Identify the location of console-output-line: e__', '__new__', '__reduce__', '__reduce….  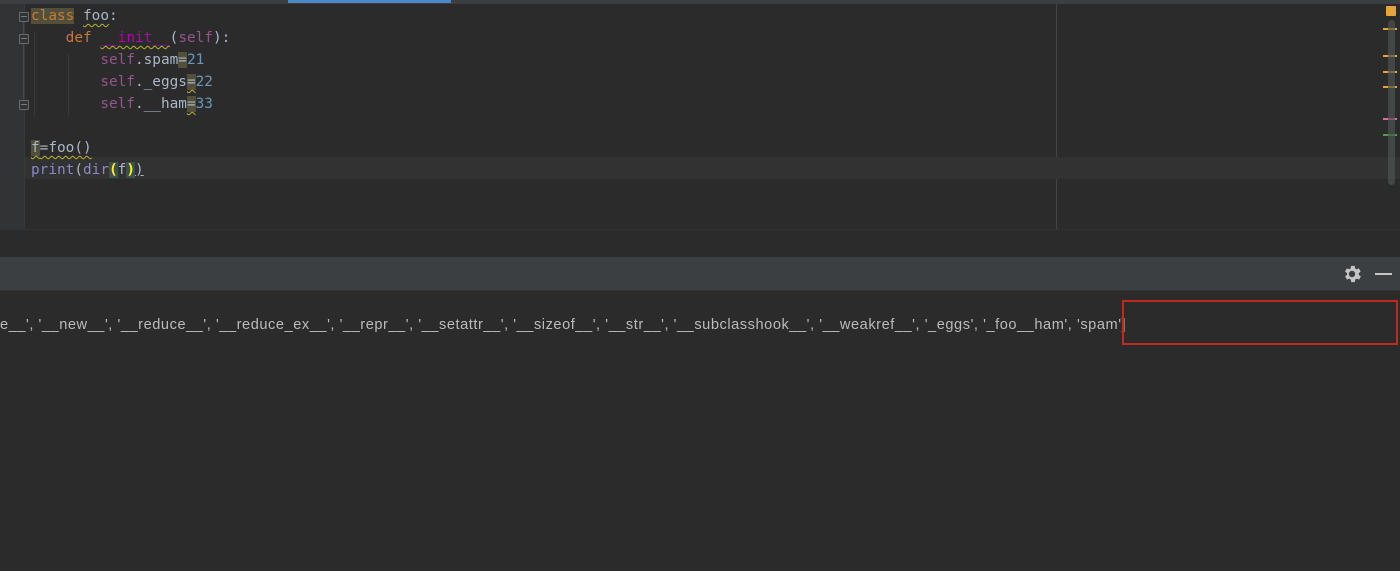
(563, 325).